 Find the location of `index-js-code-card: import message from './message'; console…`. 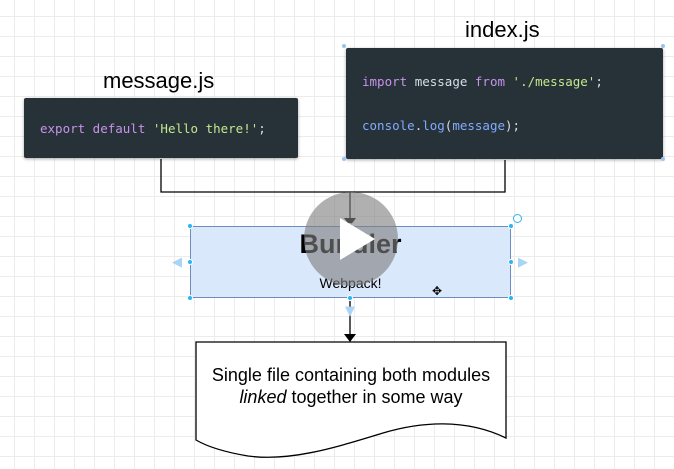

index-js-code-card: import message from './message'; console… is located at coordinates (504, 103).